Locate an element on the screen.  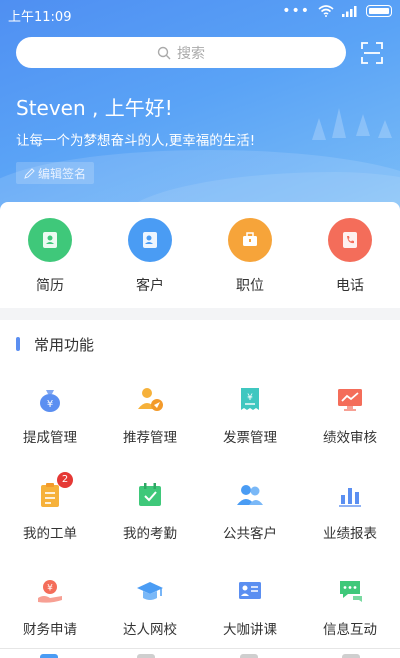
status-dots: ••• is located at coordinates (296, 11).